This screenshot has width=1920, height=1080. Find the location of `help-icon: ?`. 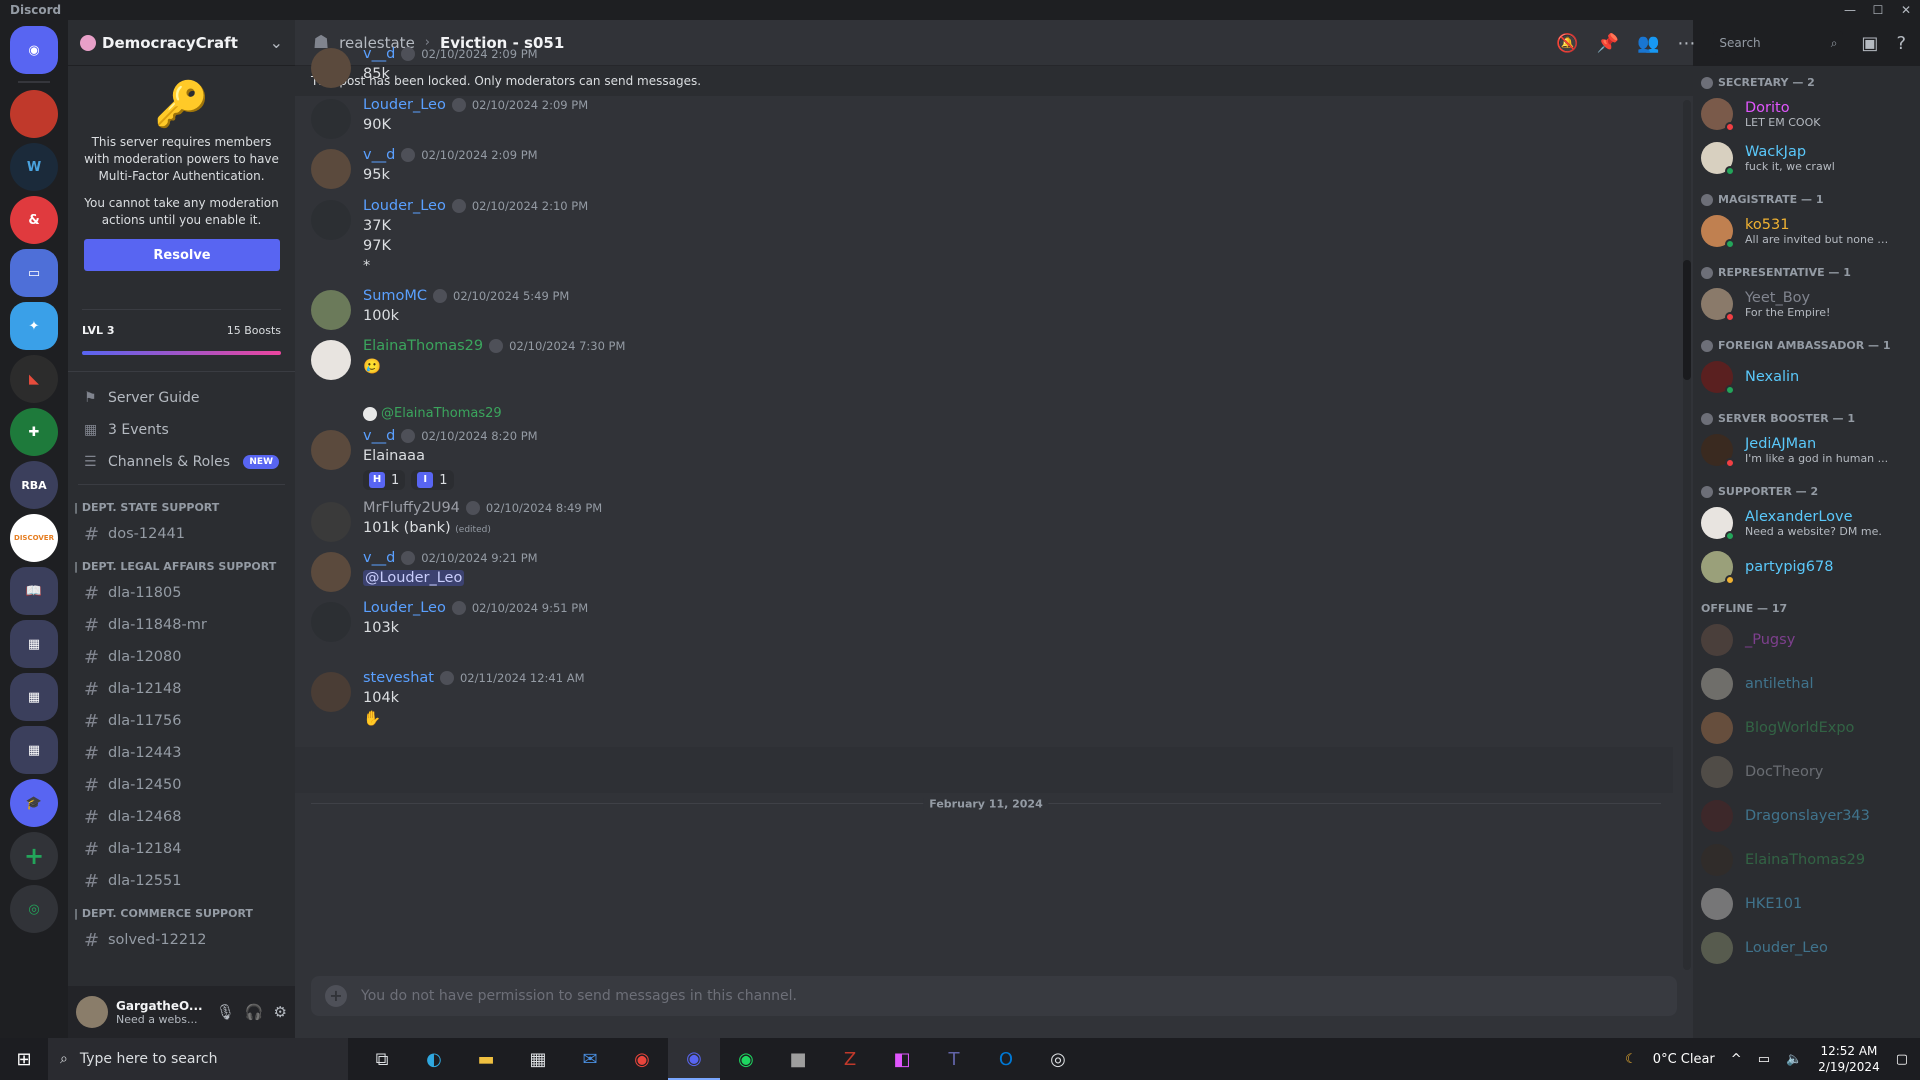

help-icon: ? is located at coordinates (1901, 43).